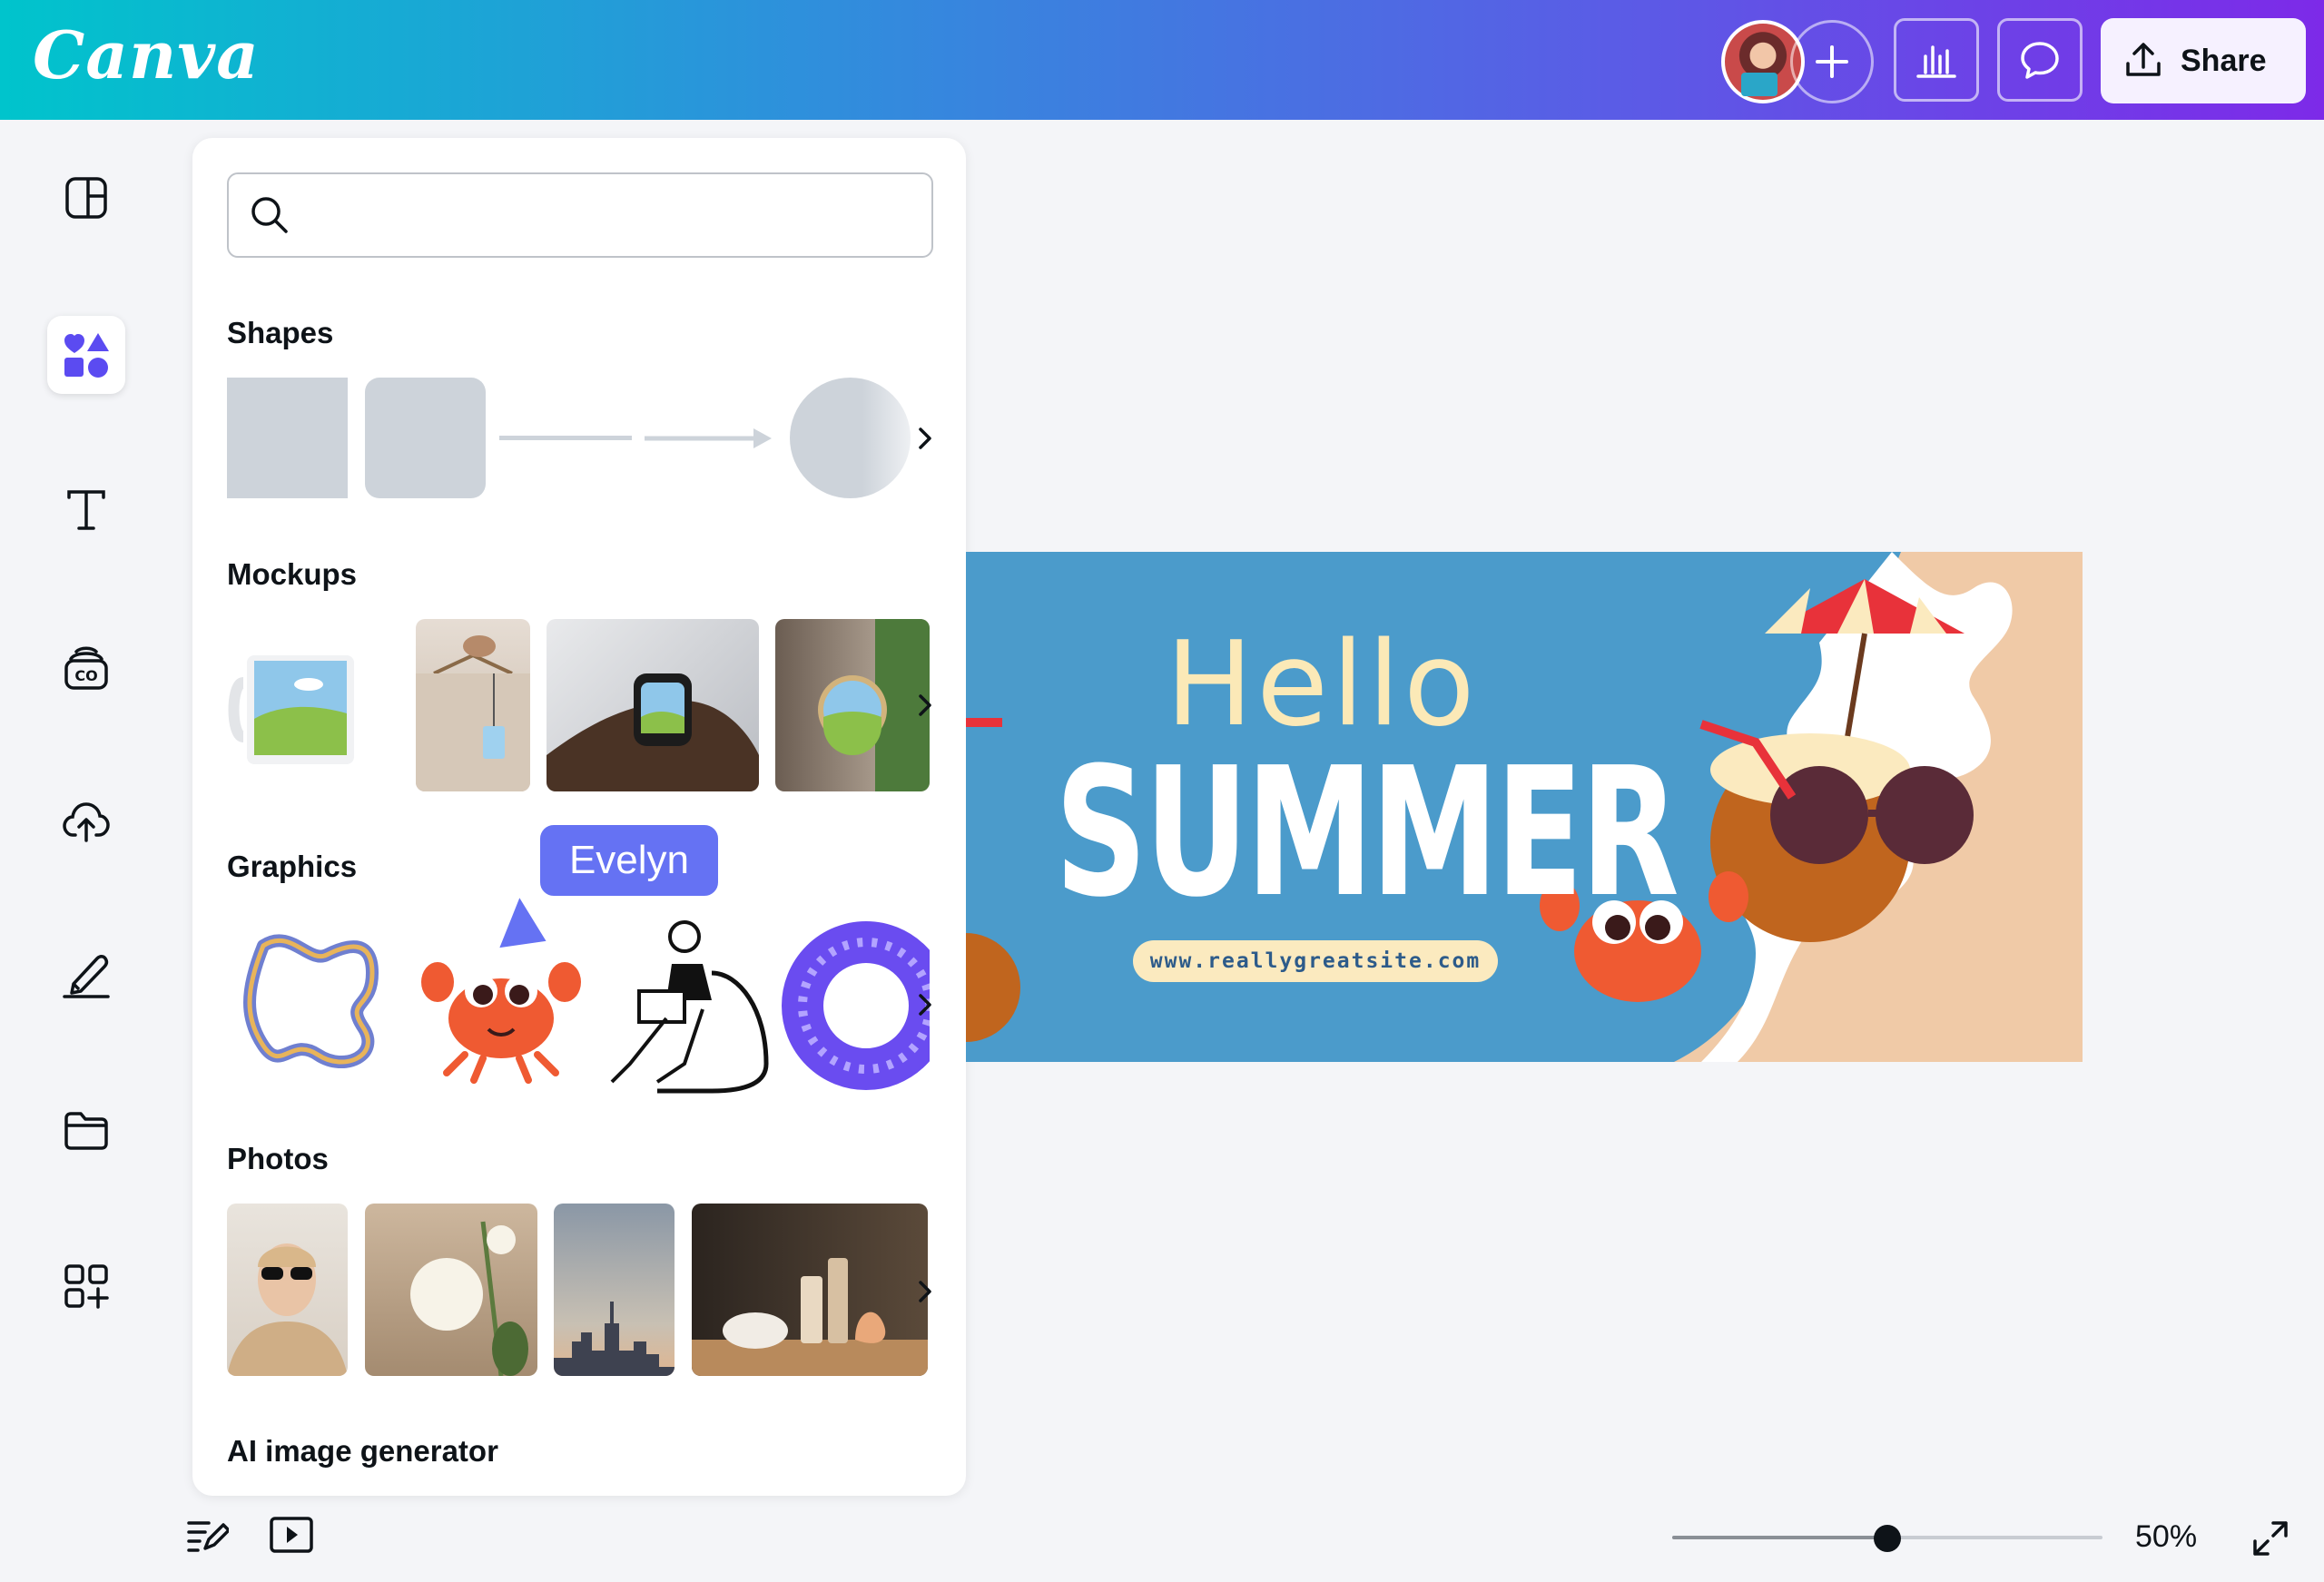 The height and width of the screenshot is (1582, 2324). Describe the element at coordinates (1759, 84) in the screenshot. I see `avatar-book` at that location.